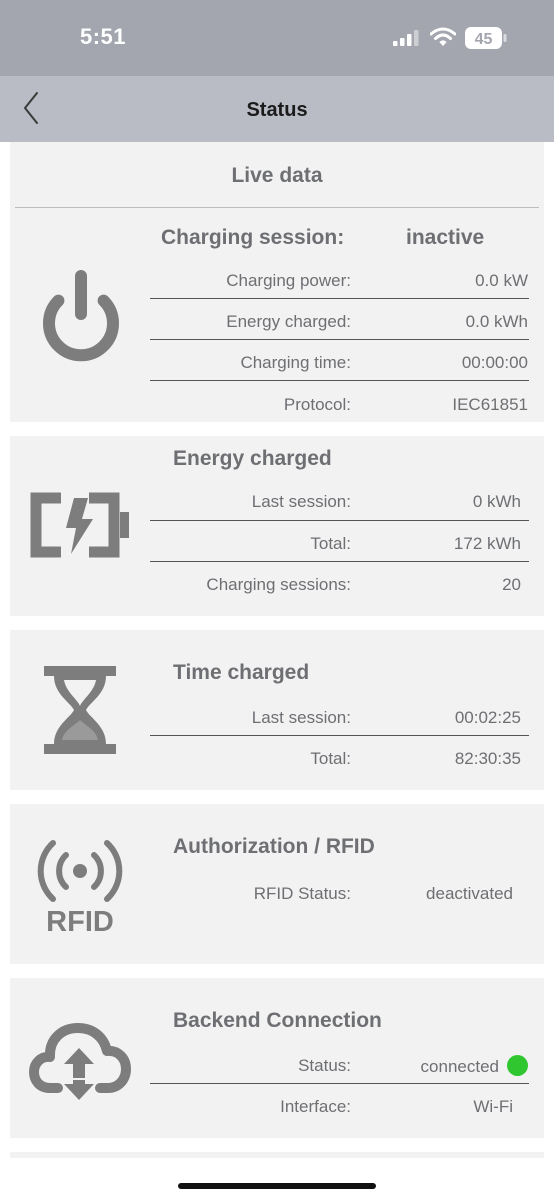 The height and width of the screenshot is (1200, 554). What do you see at coordinates (277, 175) in the screenshot?
I see `live-data-title: Live data` at bounding box center [277, 175].